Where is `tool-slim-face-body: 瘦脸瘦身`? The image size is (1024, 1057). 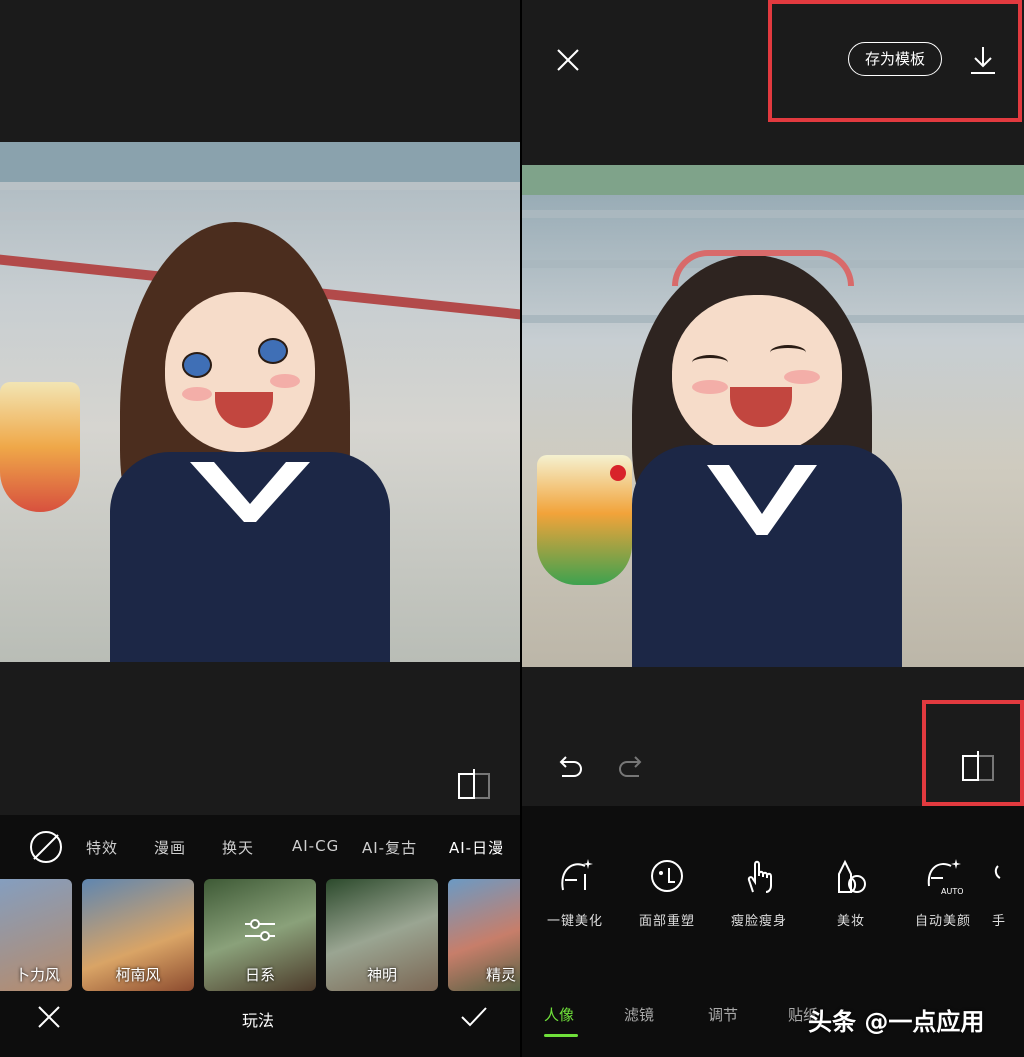 tool-slim-face-body: 瘦脸瘦身 is located at coordinates (759, 892).